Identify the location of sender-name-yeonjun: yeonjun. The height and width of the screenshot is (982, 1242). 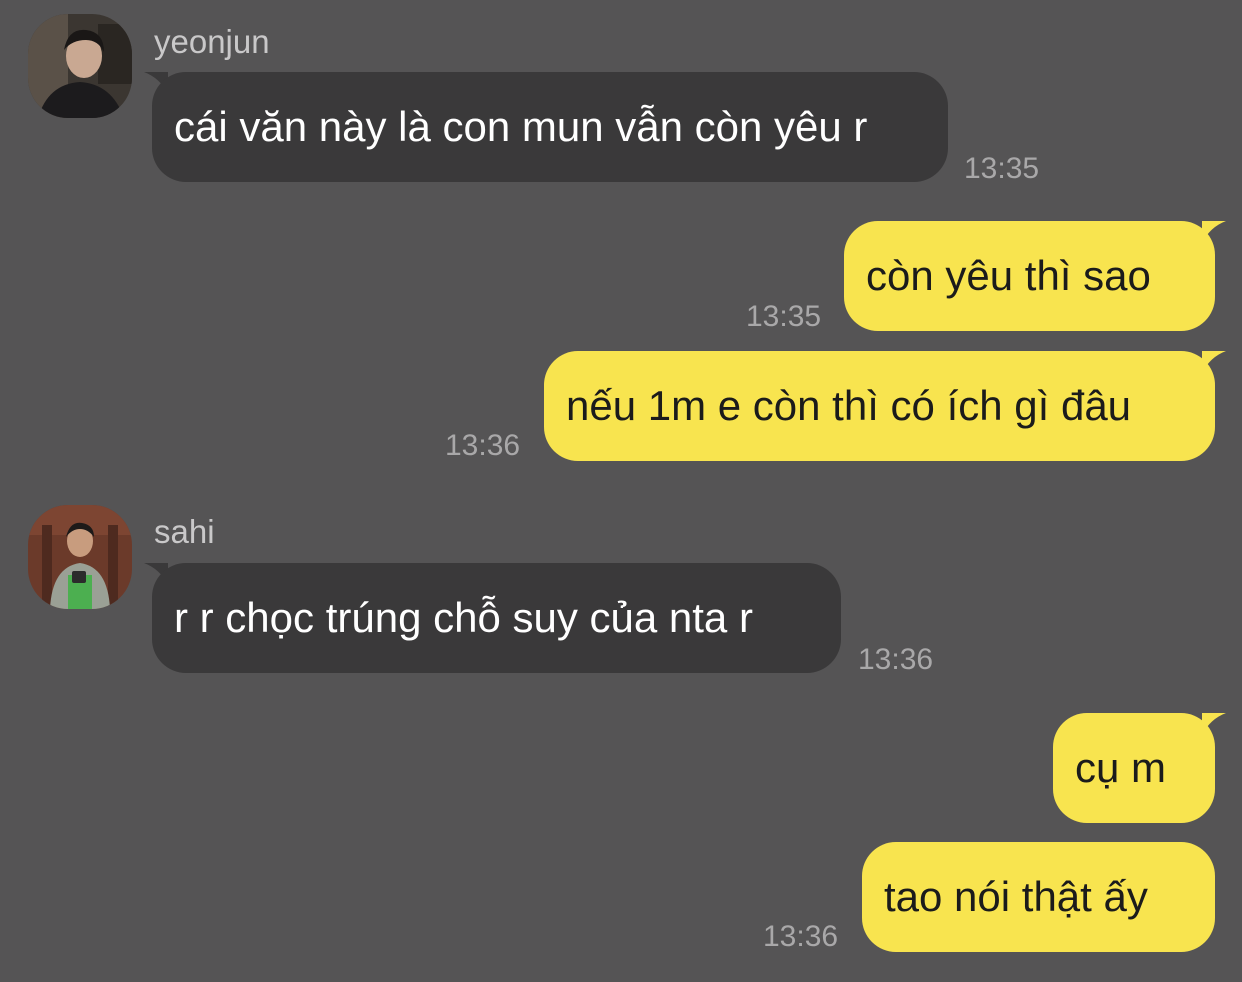
(212, 41).